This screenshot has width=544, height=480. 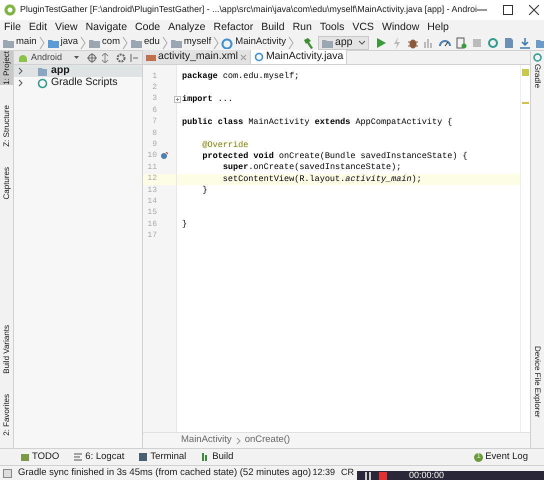 I want to click on code-line: public class MainActivity extends AppCompatActivity {, so click(x=317, y=122).